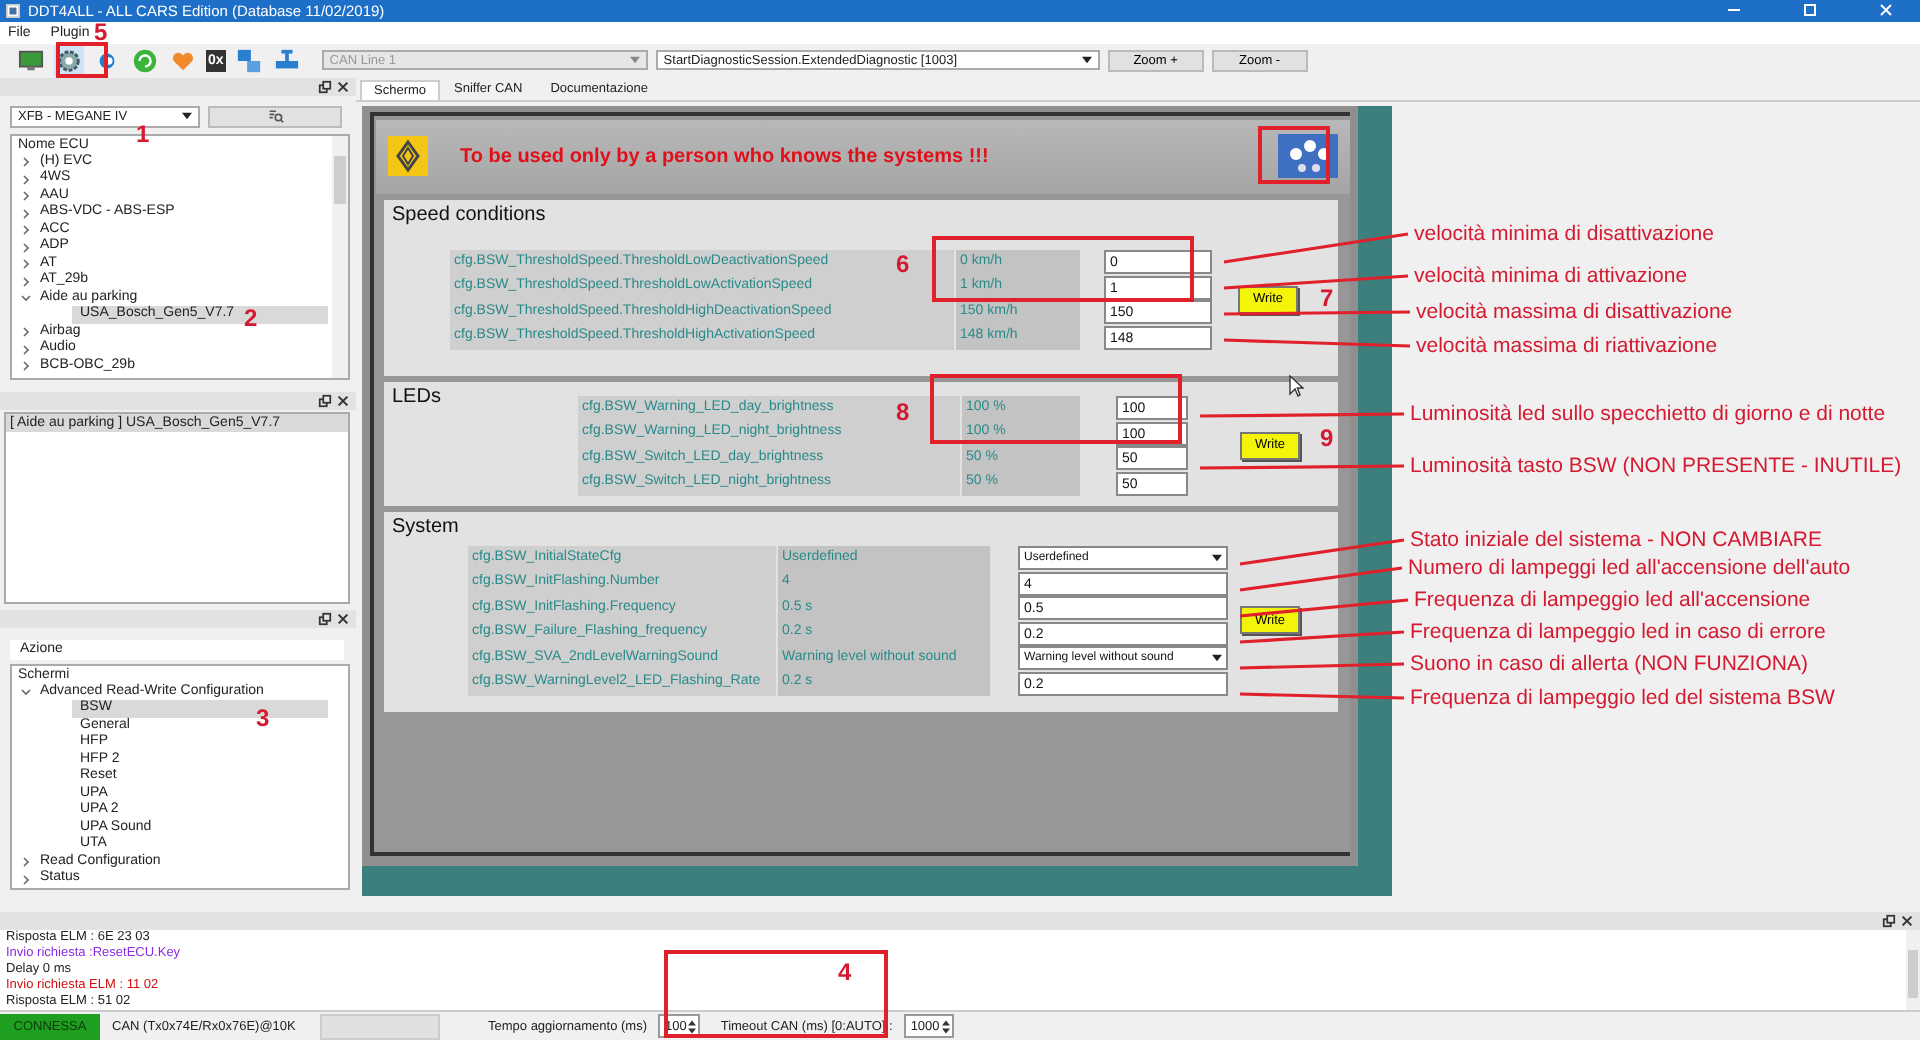 The image size is (1920, 1040). I want to click on annotation-text: Luminosità tasto BSW (NON PRESENTE - INUTILE), so click(1656, 466).